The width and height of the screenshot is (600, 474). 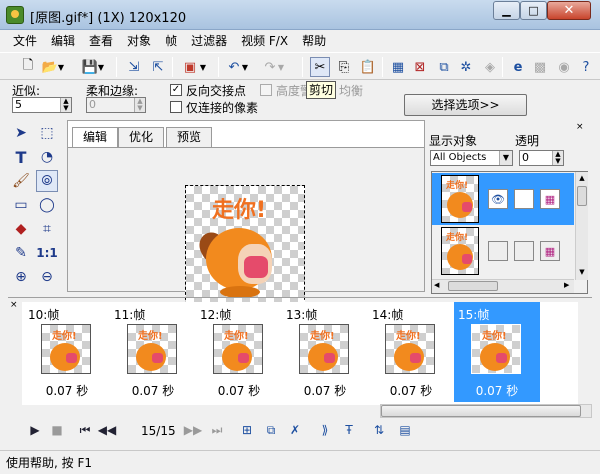 What do you see at coordinates (134, 67) in the screenshot?
I see `import-icon: ⇲` at bounding box center [134, 67].